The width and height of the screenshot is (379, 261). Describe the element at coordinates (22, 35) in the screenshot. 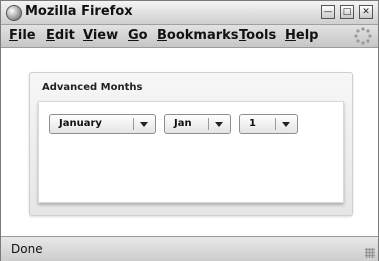

I see `menu-file: File` at that location.